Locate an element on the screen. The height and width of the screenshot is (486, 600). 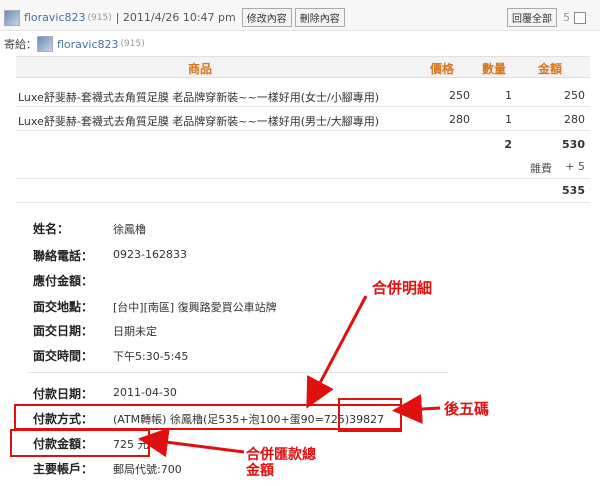
arrow-merge-detail is located at coordinates (337, 352).